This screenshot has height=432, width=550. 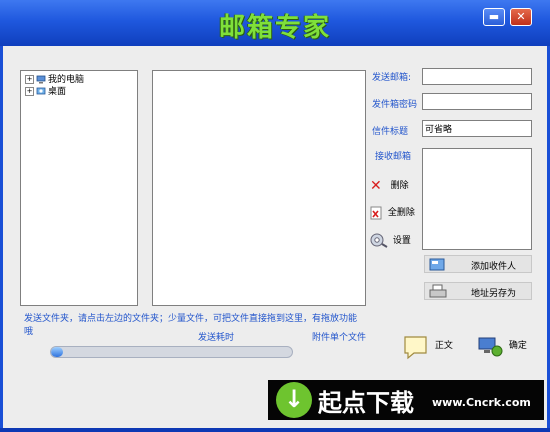 I want to click on tree-label: 桌面, so click(x=57, y=92).